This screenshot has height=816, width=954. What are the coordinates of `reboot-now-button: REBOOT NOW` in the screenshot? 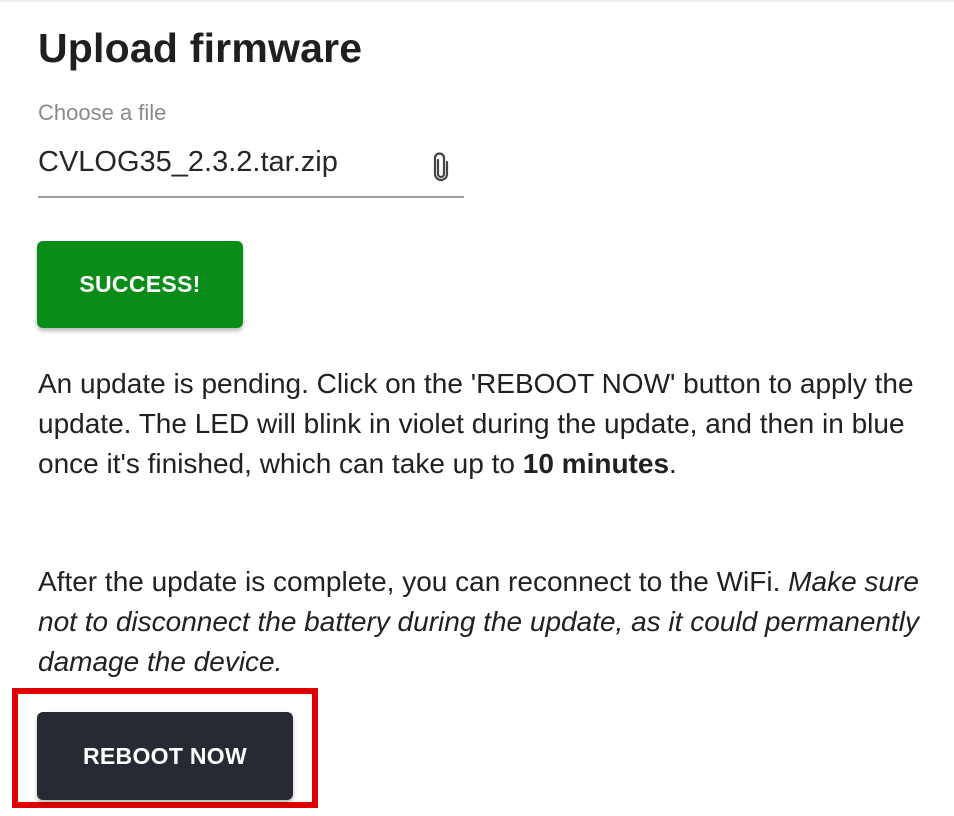 It's located at (165, 756).